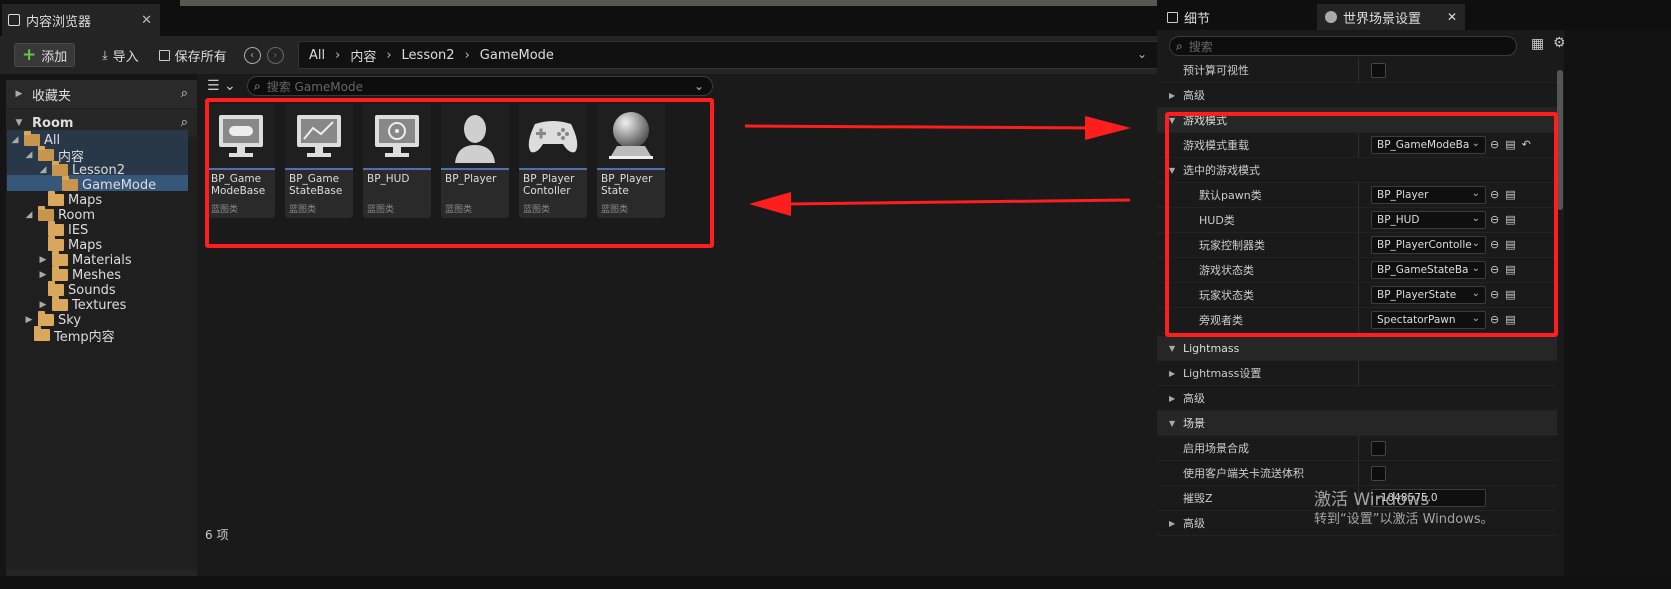 This screenshot has width=1671, height=589. Describe the element at coordinates (1357, 423) in the screenshot. I see `category-scene: ▼ 场景` at that location.